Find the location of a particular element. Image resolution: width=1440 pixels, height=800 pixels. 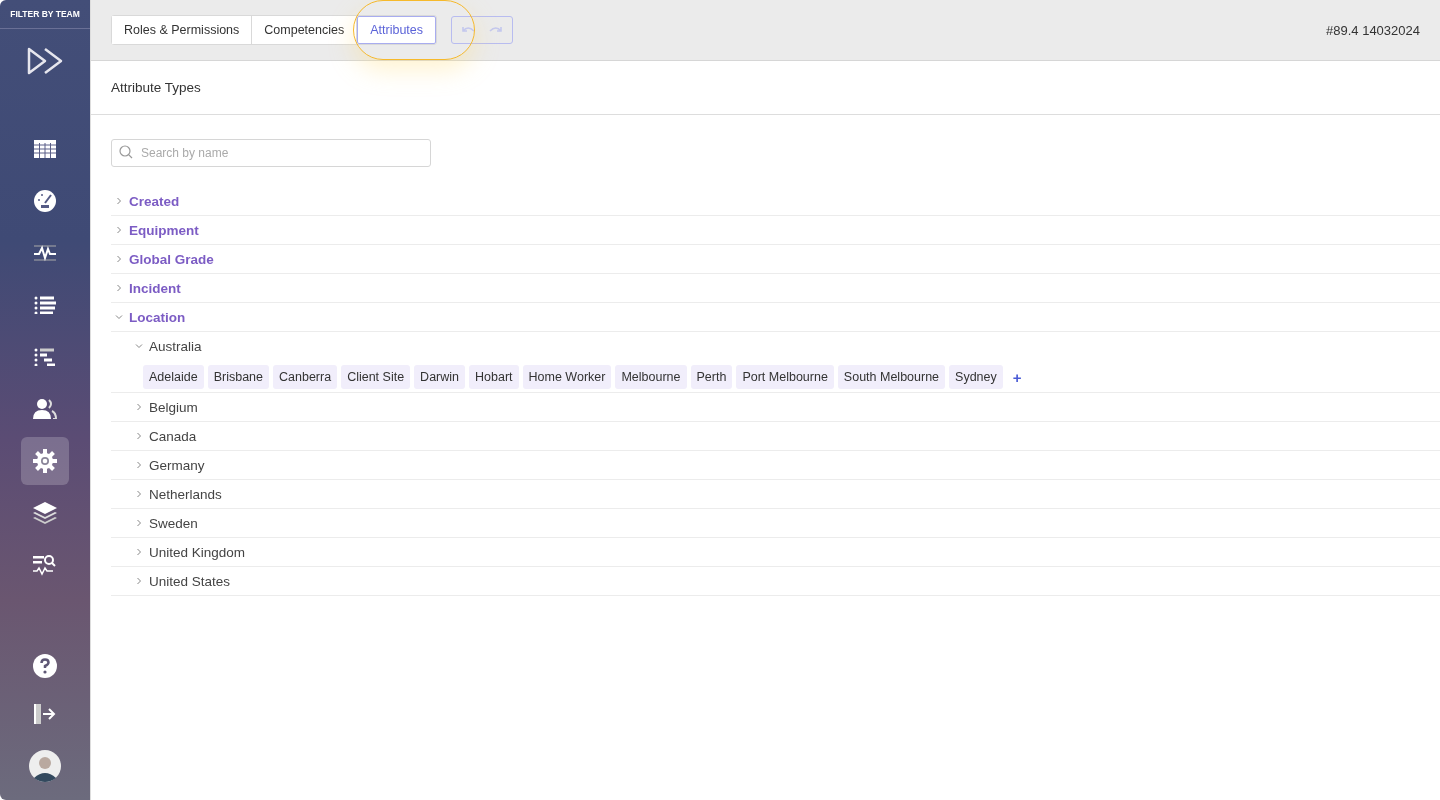

location-tag: Port Melbourne is located at coordinates (785, 377).